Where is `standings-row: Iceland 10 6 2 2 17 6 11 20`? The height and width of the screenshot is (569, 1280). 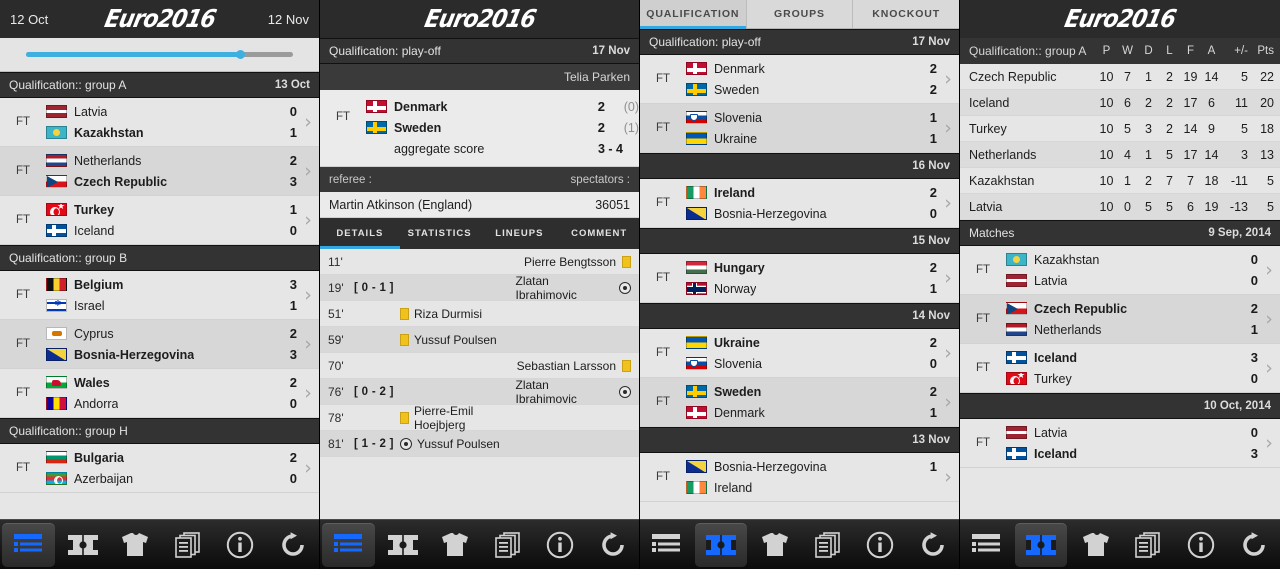
standings-row: Iceland 10 6 2 2 17 6 11 20 is located at coordinates (1120, 103).